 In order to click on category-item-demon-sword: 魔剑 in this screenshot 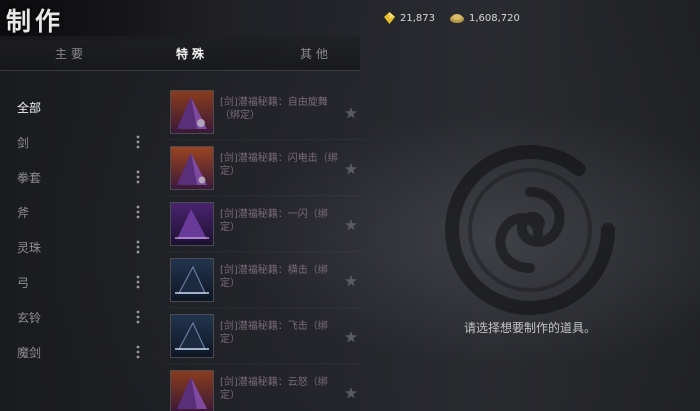, I will do `click(80, 352)`.